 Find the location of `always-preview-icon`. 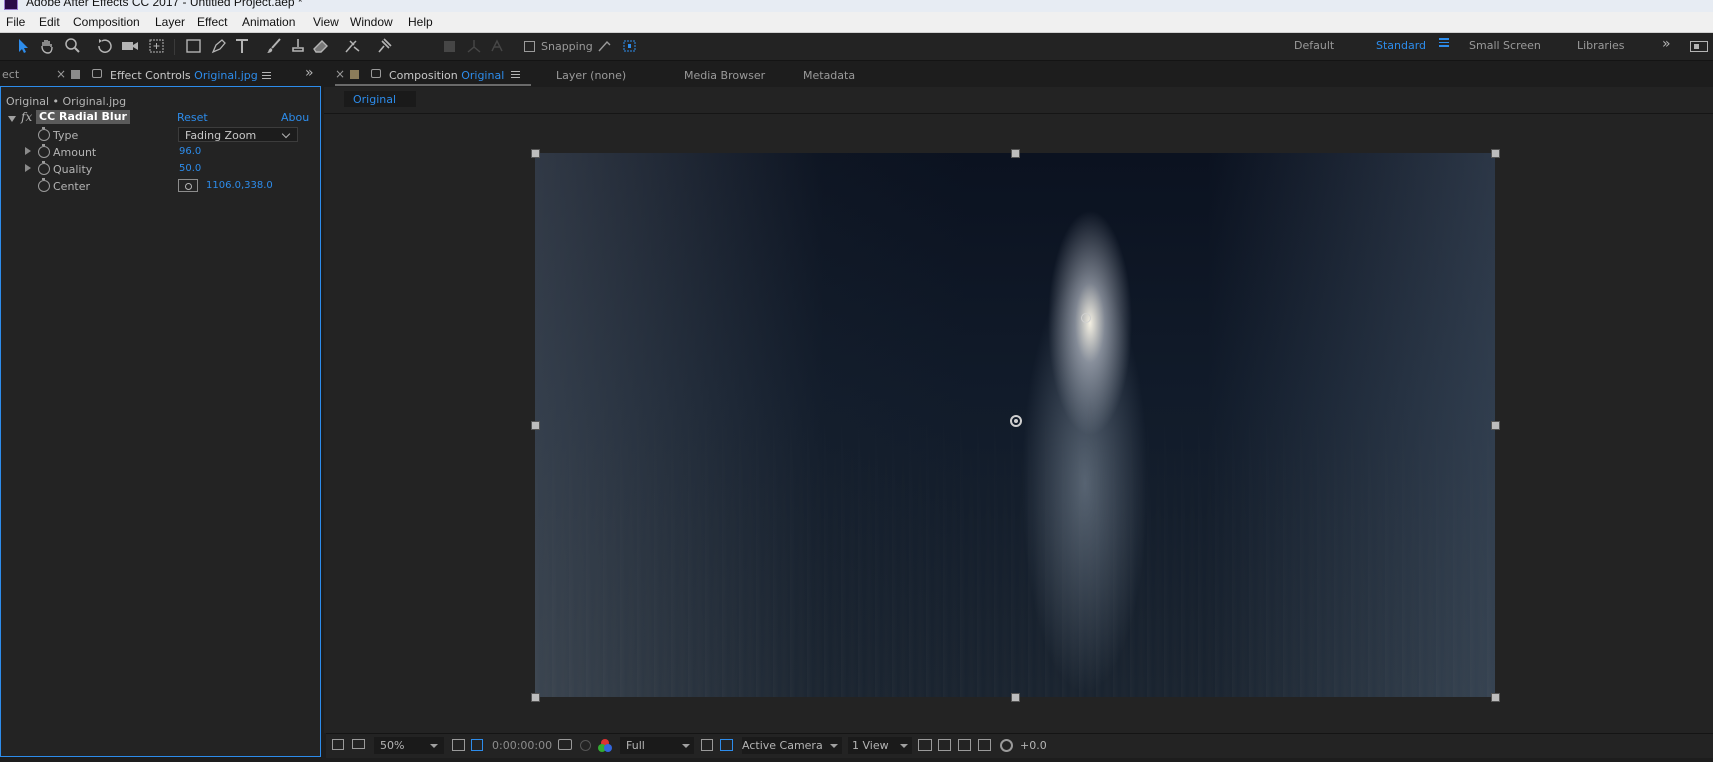

always-preview-icon is located at coordinates (338, 744).